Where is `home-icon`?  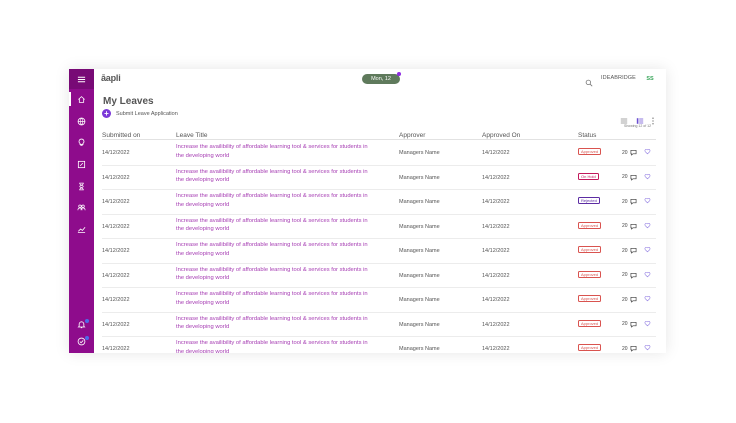 home-icon is located at coordinates (81, 99).